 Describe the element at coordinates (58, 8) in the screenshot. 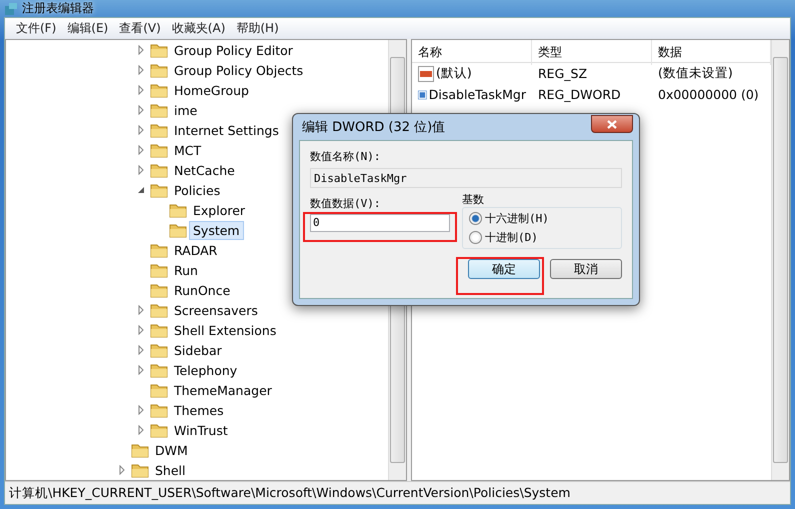

I see `window-title: 注册表编辑器` at that location.